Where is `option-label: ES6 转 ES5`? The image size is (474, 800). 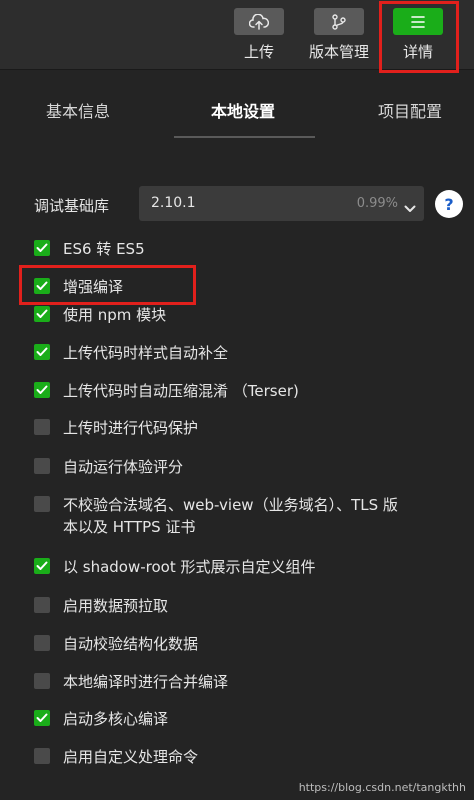
option-label: ES6 转 ES5 is located at coordinates (104, 249).